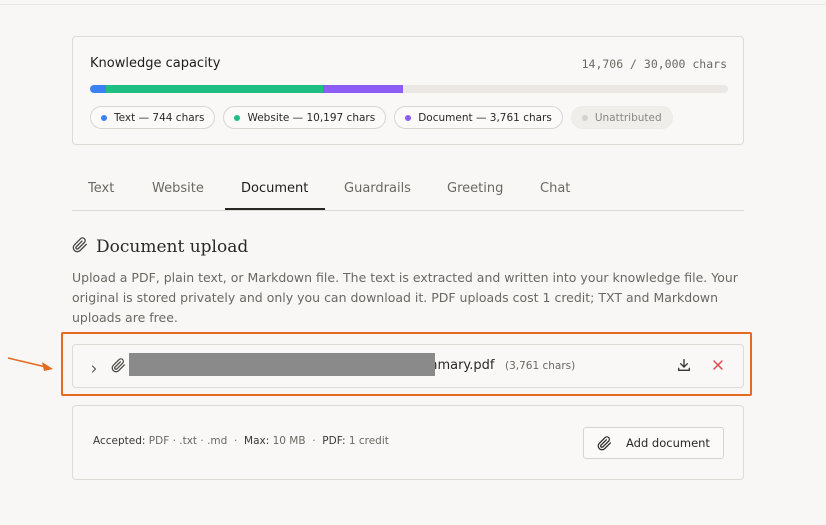 The height and width of the screenshot is (525, 826). I want to click on pdf-label: PDF:, so click(334, 441).